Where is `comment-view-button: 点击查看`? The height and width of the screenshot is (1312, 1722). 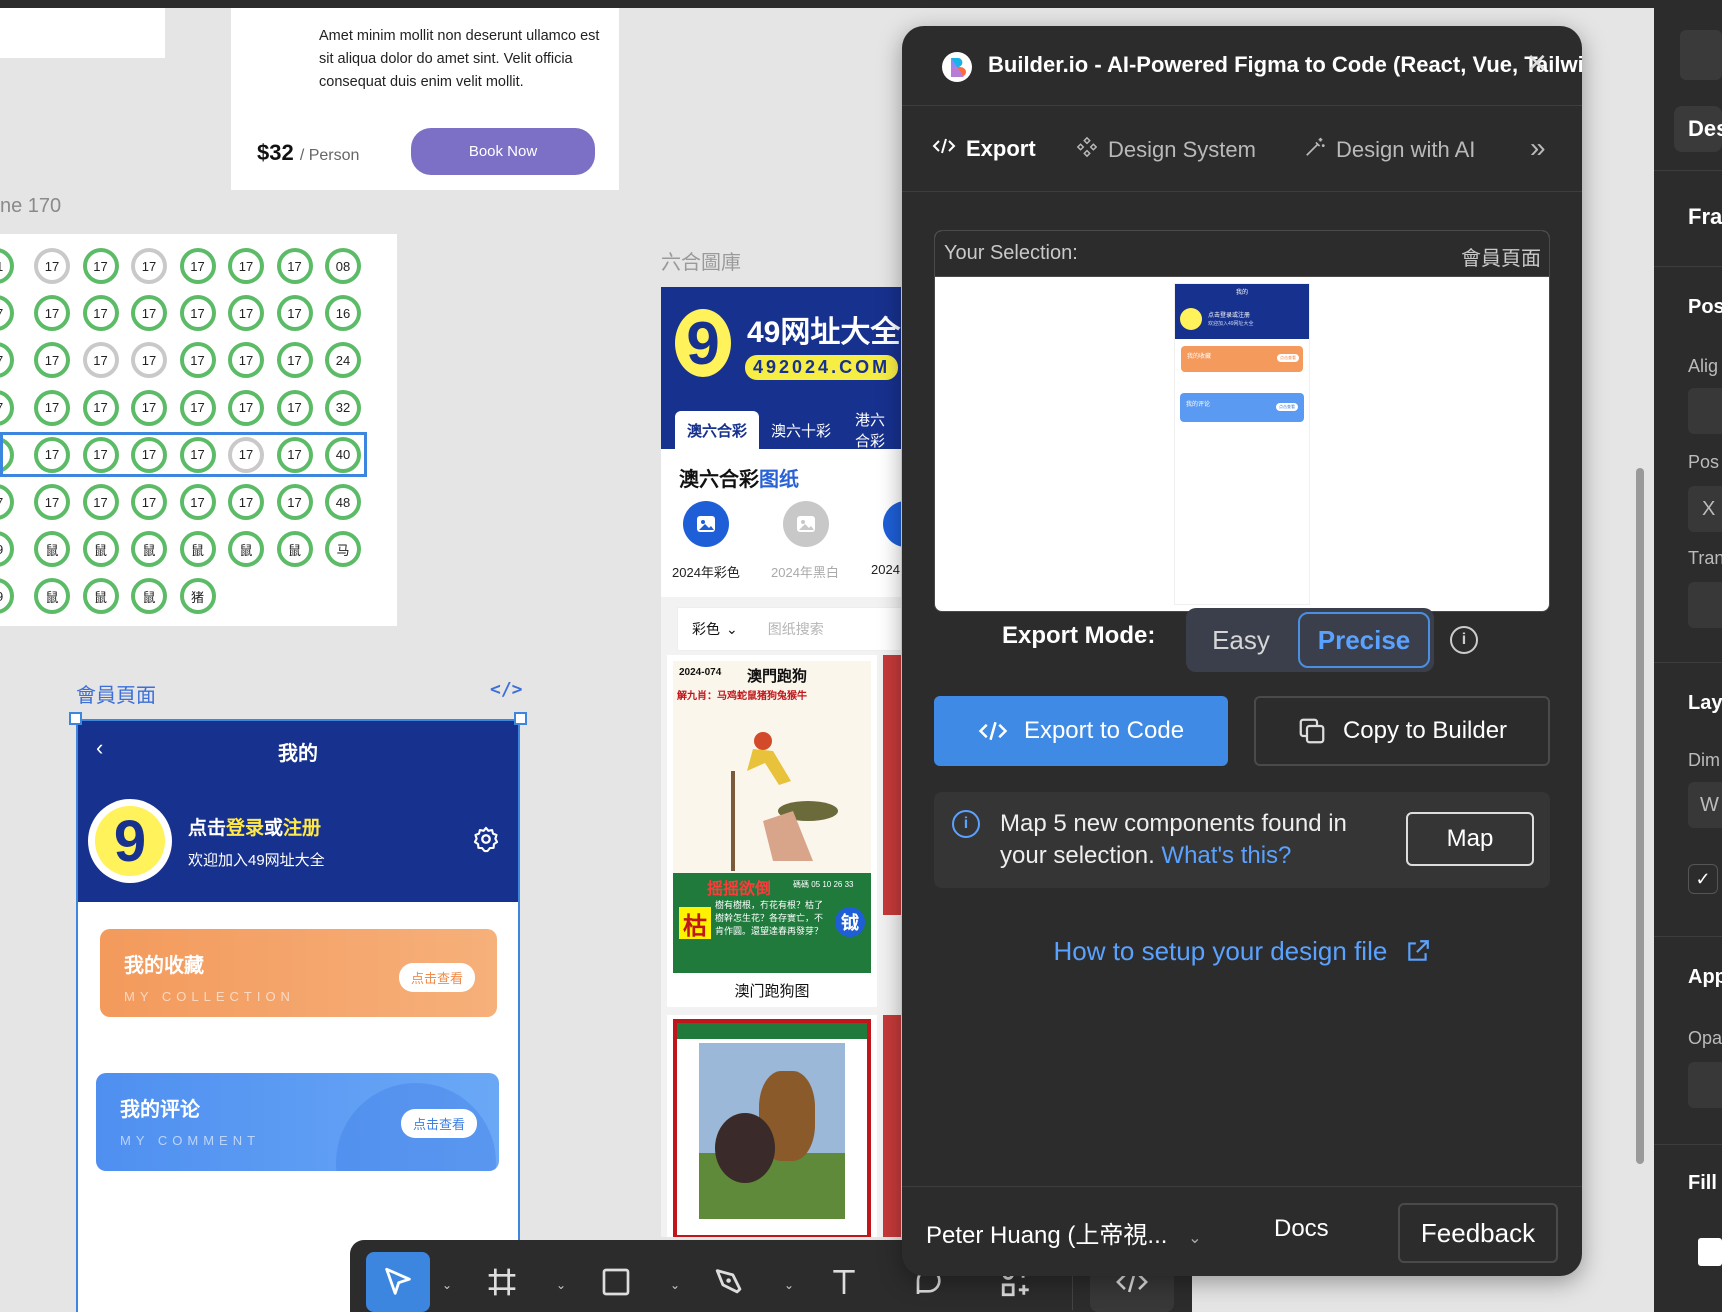 comment-view-button: 点击查看 is located at coordinates (438, 1123).